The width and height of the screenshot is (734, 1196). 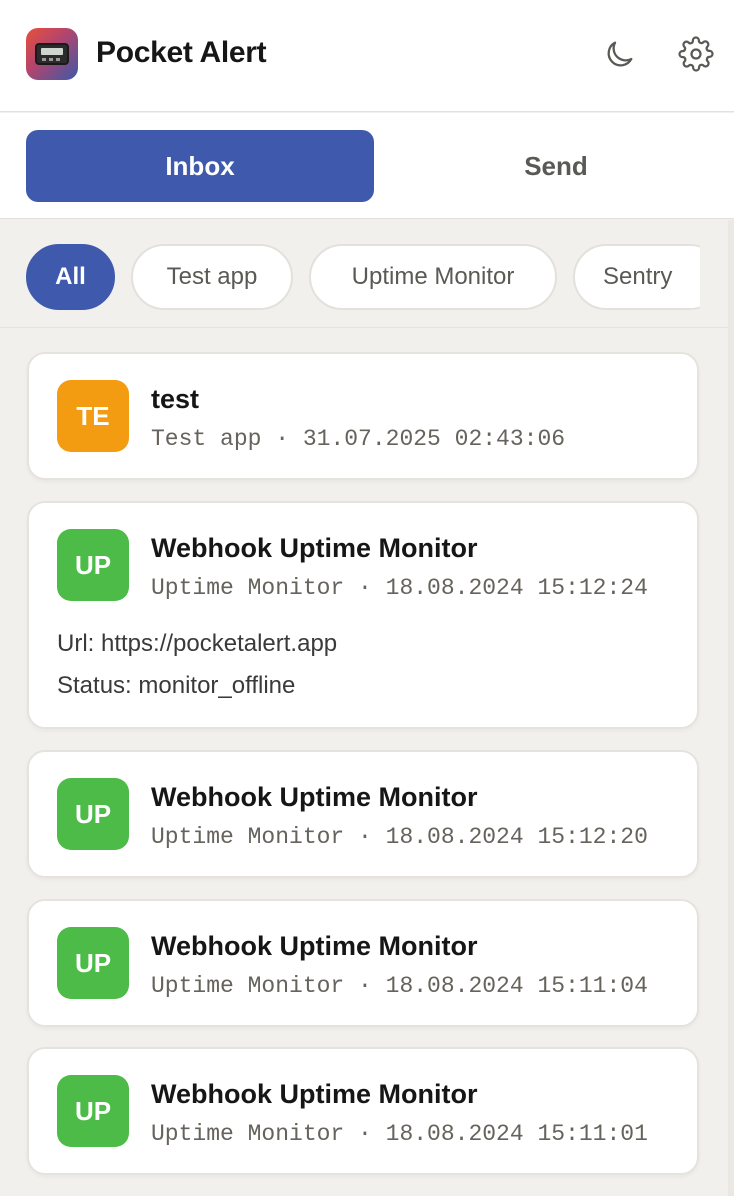 What do you see at coordinates (175, 399) in the screenshot?
I see `message-title: test` at bounding box center [175, 399].